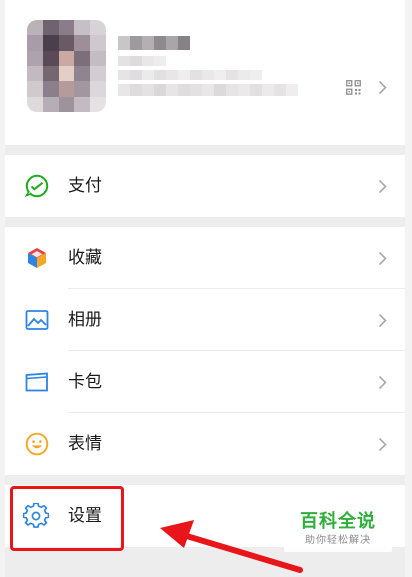 The height and width of the screenshot is (577, 412). What do you see at coordinates (338, 540) in the screenshot?
I see `watermark-subtitle: 助你轻松解决` at bounding box center [338, 540].